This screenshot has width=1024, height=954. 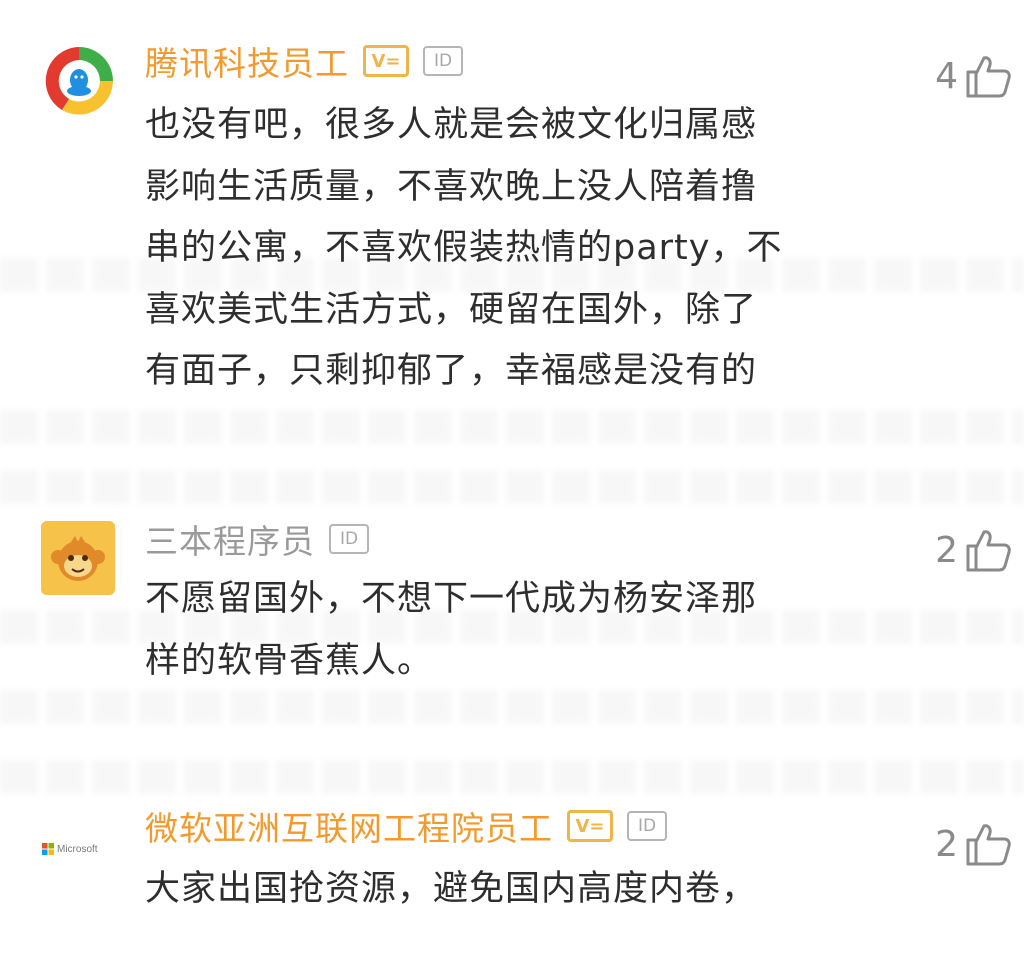 What do you see at coordinates (349, 826) in the screenshot?
I see `username: 微软亚洲互联网工程院员工` at bounding box center [349, 826].